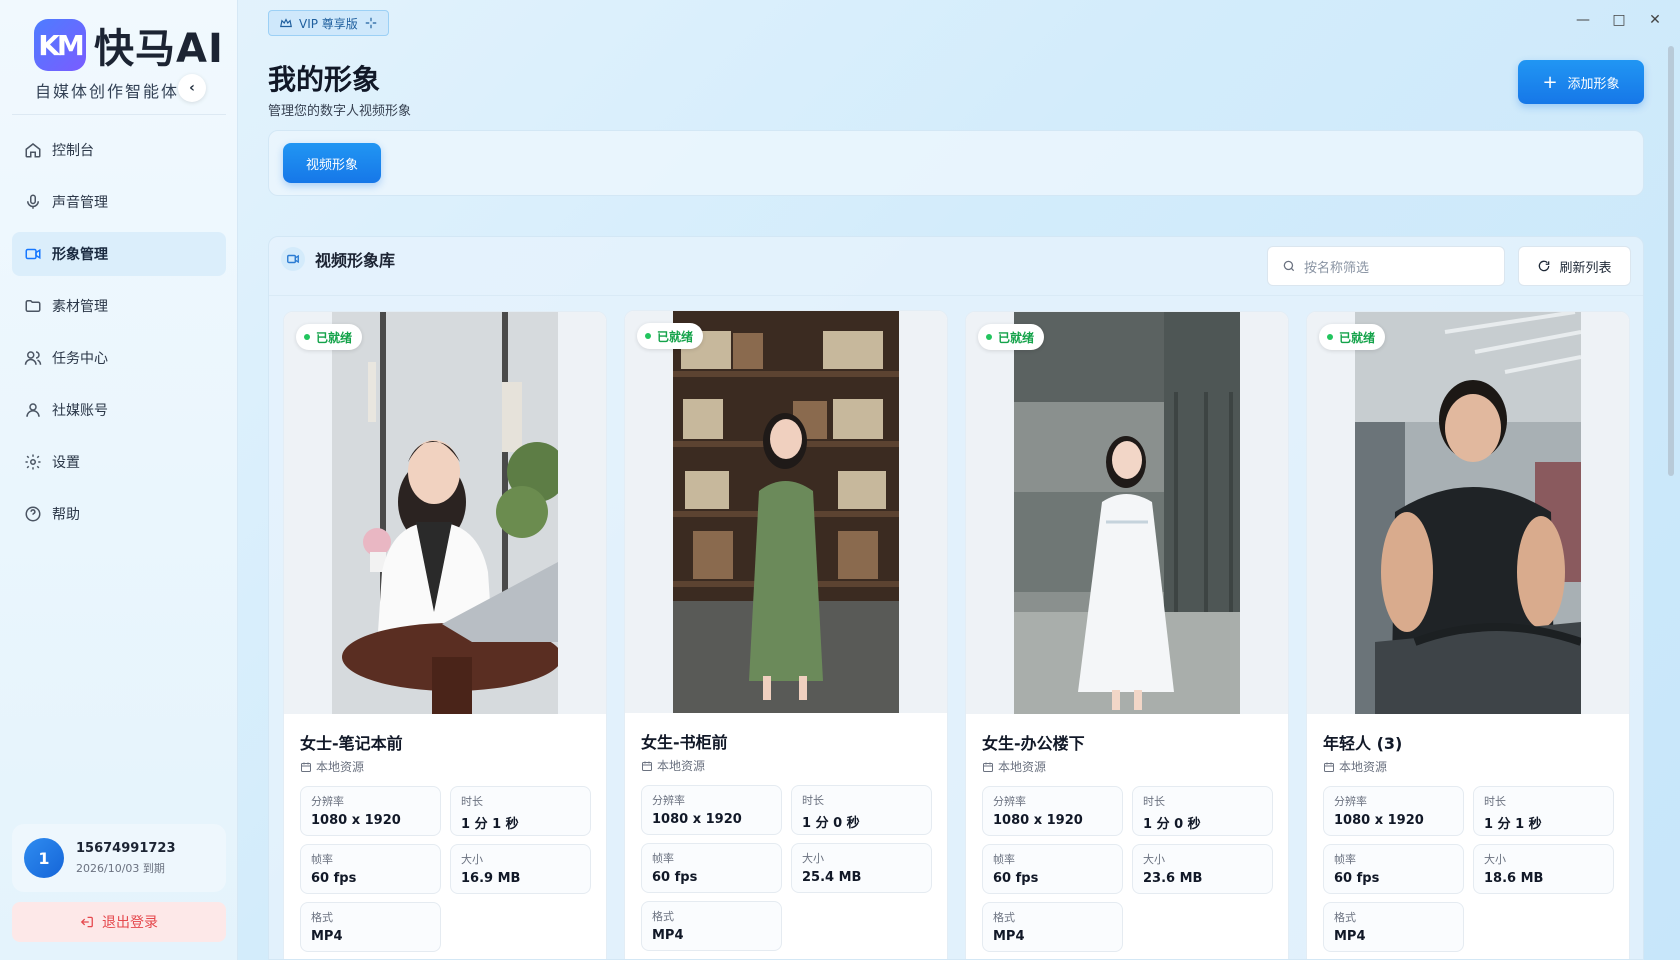 The image size is (1680, 960). Describe the element at coordinates (371, 23) in the screenshot. I see `sparkle-icon` at that location.